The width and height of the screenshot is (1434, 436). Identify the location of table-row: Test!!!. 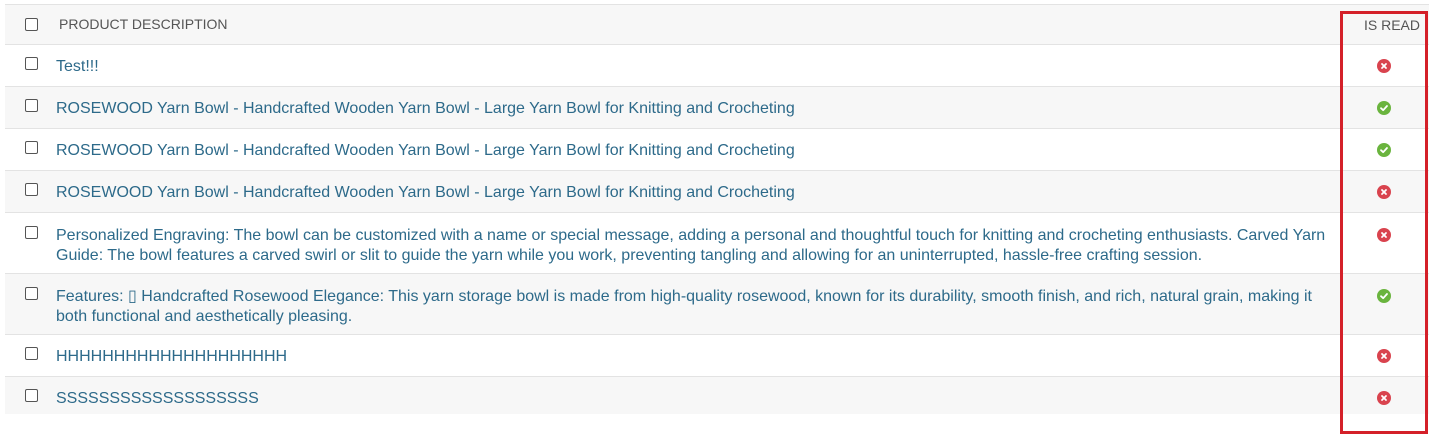
(717, 66).